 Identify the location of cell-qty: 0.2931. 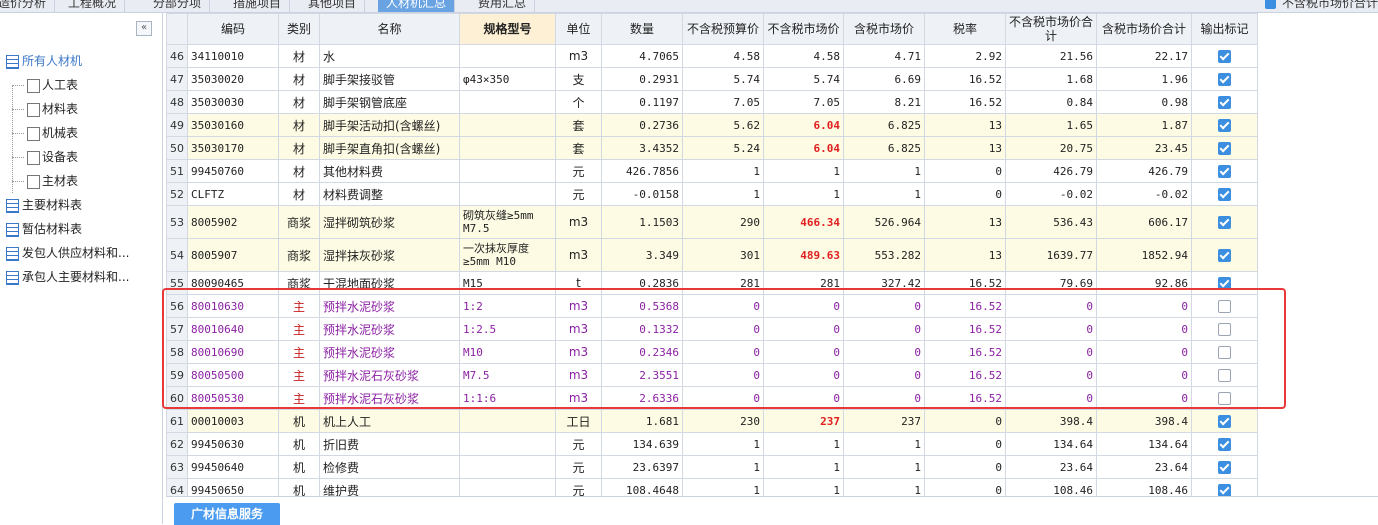
(642, 79).